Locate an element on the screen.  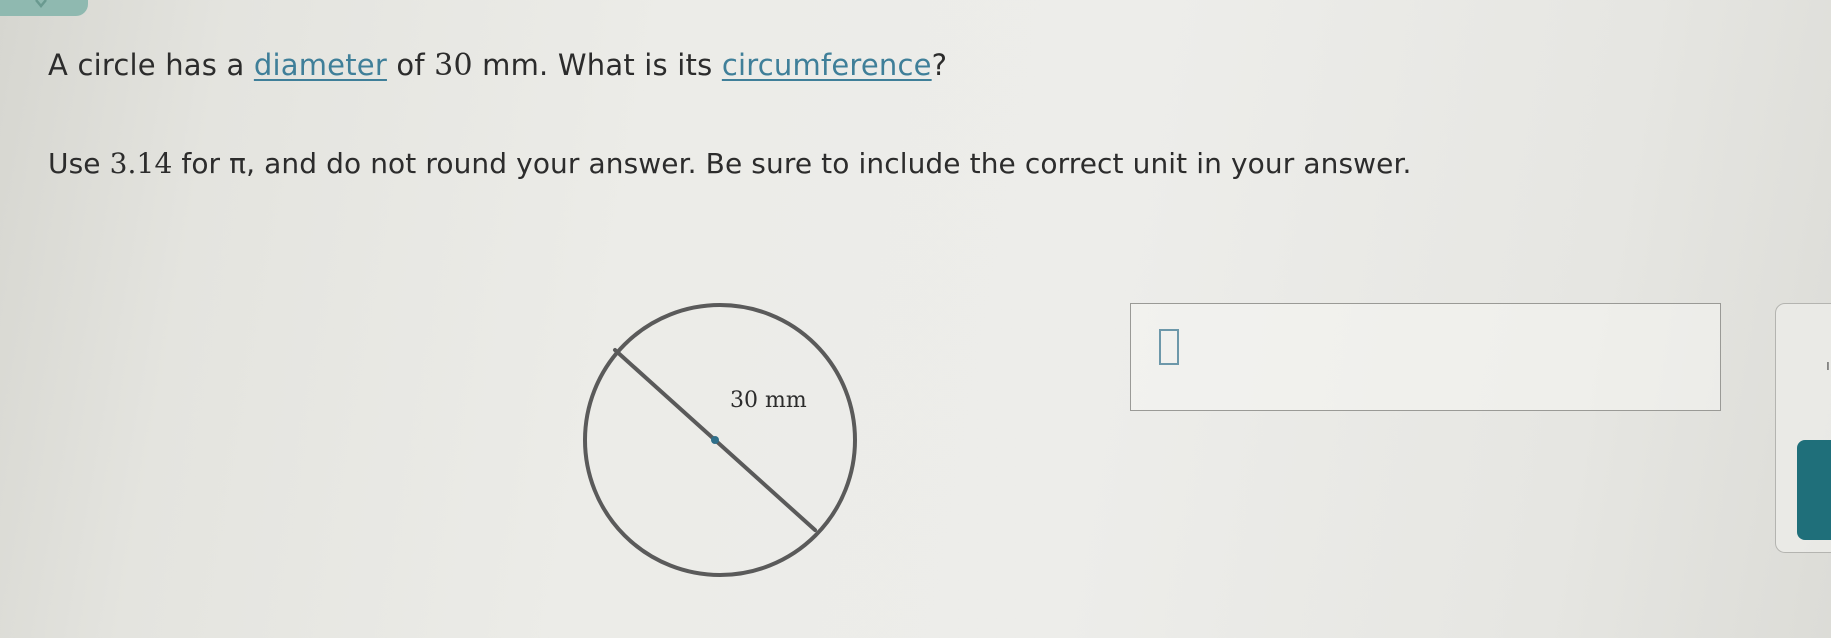
circle-outline is located at coordinates (720, 440).